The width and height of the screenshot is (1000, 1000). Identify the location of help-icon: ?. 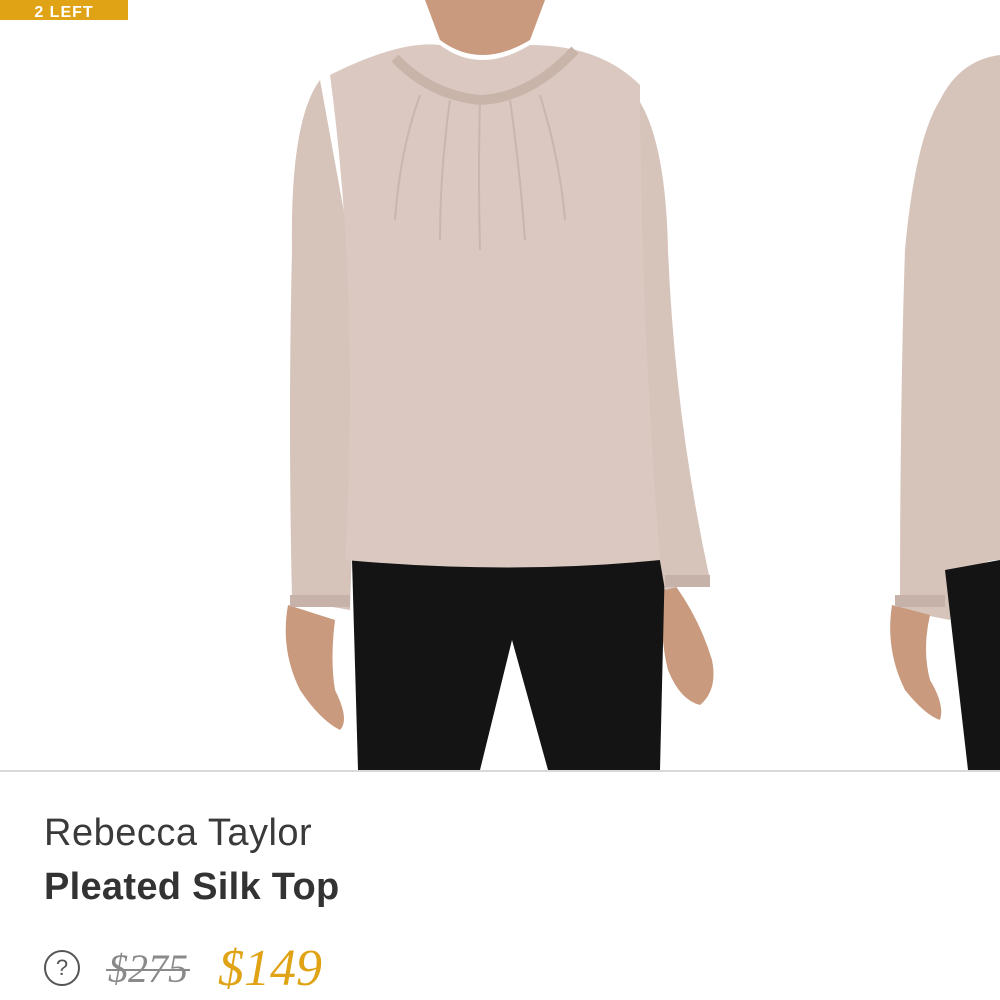
(62, 968).